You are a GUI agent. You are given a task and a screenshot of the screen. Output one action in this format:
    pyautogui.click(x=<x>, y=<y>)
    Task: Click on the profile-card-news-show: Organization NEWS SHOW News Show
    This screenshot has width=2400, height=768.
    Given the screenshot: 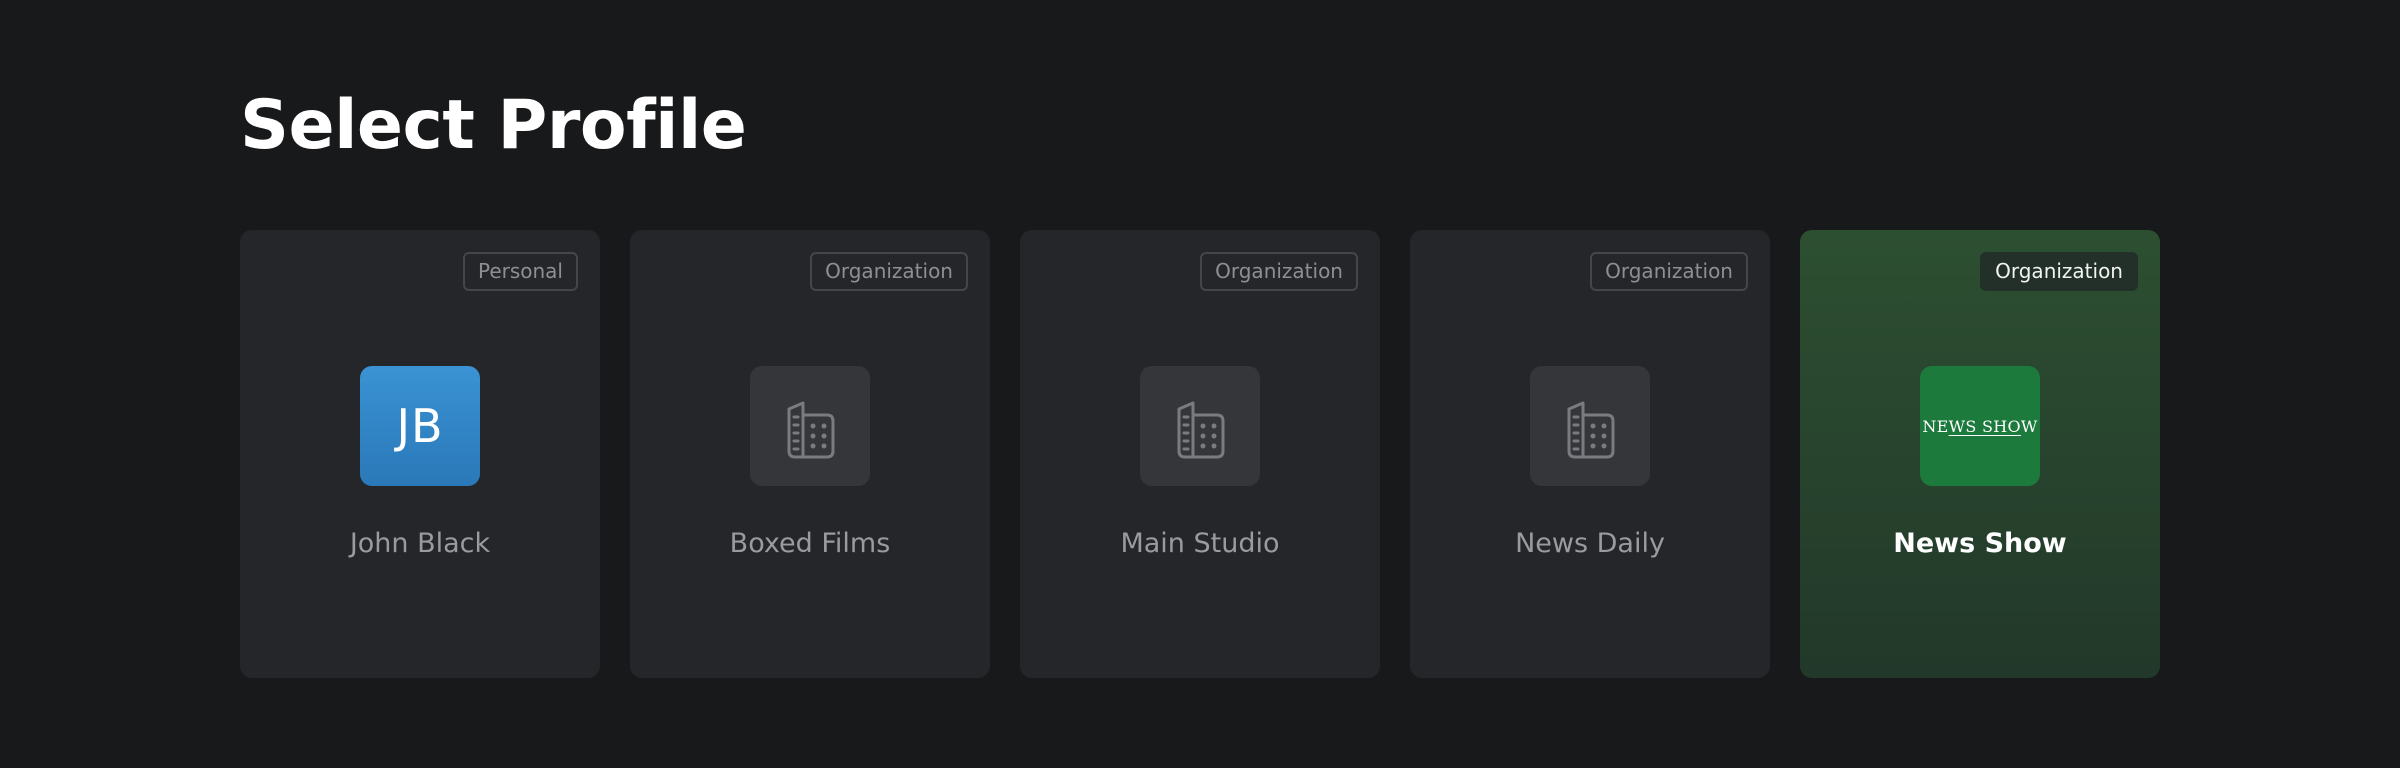 What is the action you would take?
    pyautogui.click(x=1980, y=454)
    